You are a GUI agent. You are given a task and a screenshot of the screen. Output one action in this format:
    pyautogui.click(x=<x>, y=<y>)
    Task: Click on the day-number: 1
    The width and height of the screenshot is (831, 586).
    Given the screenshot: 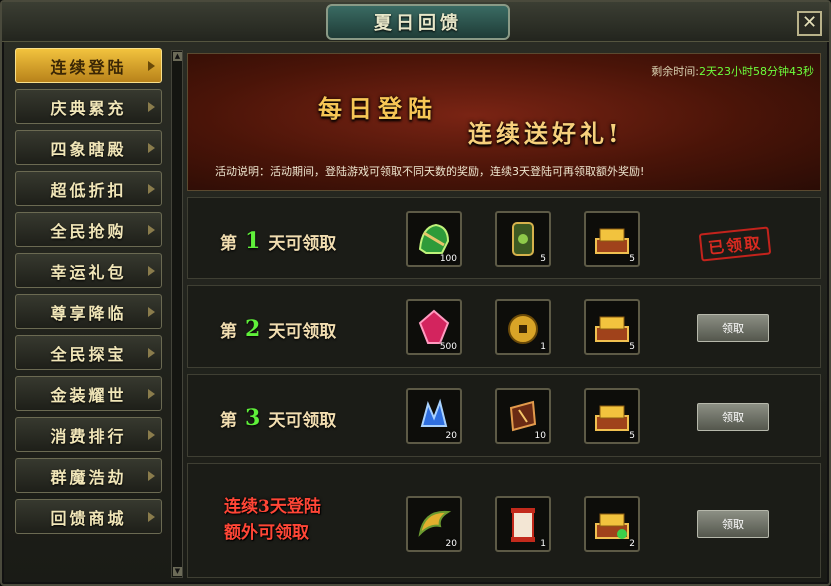 What is the action you would take?
    pyautogui.click(x=253, y=241)
    